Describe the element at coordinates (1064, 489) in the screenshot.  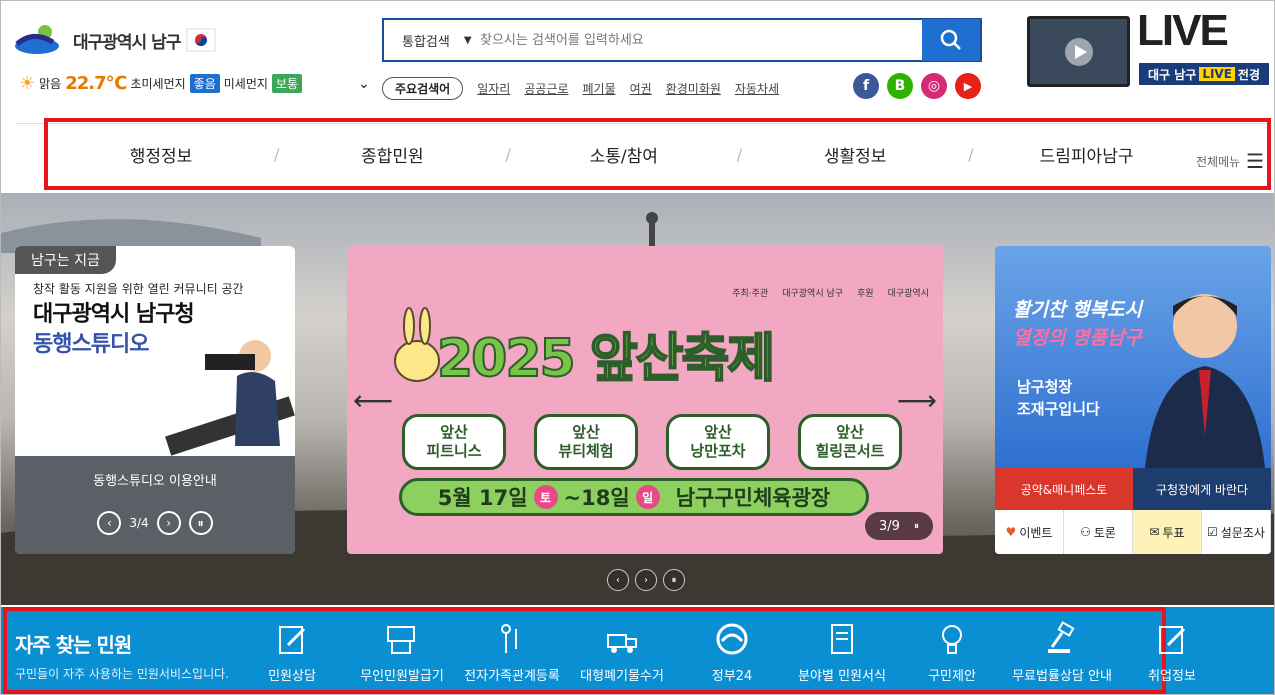
I see `pledge-button: 공약&매니페스토` at that location.